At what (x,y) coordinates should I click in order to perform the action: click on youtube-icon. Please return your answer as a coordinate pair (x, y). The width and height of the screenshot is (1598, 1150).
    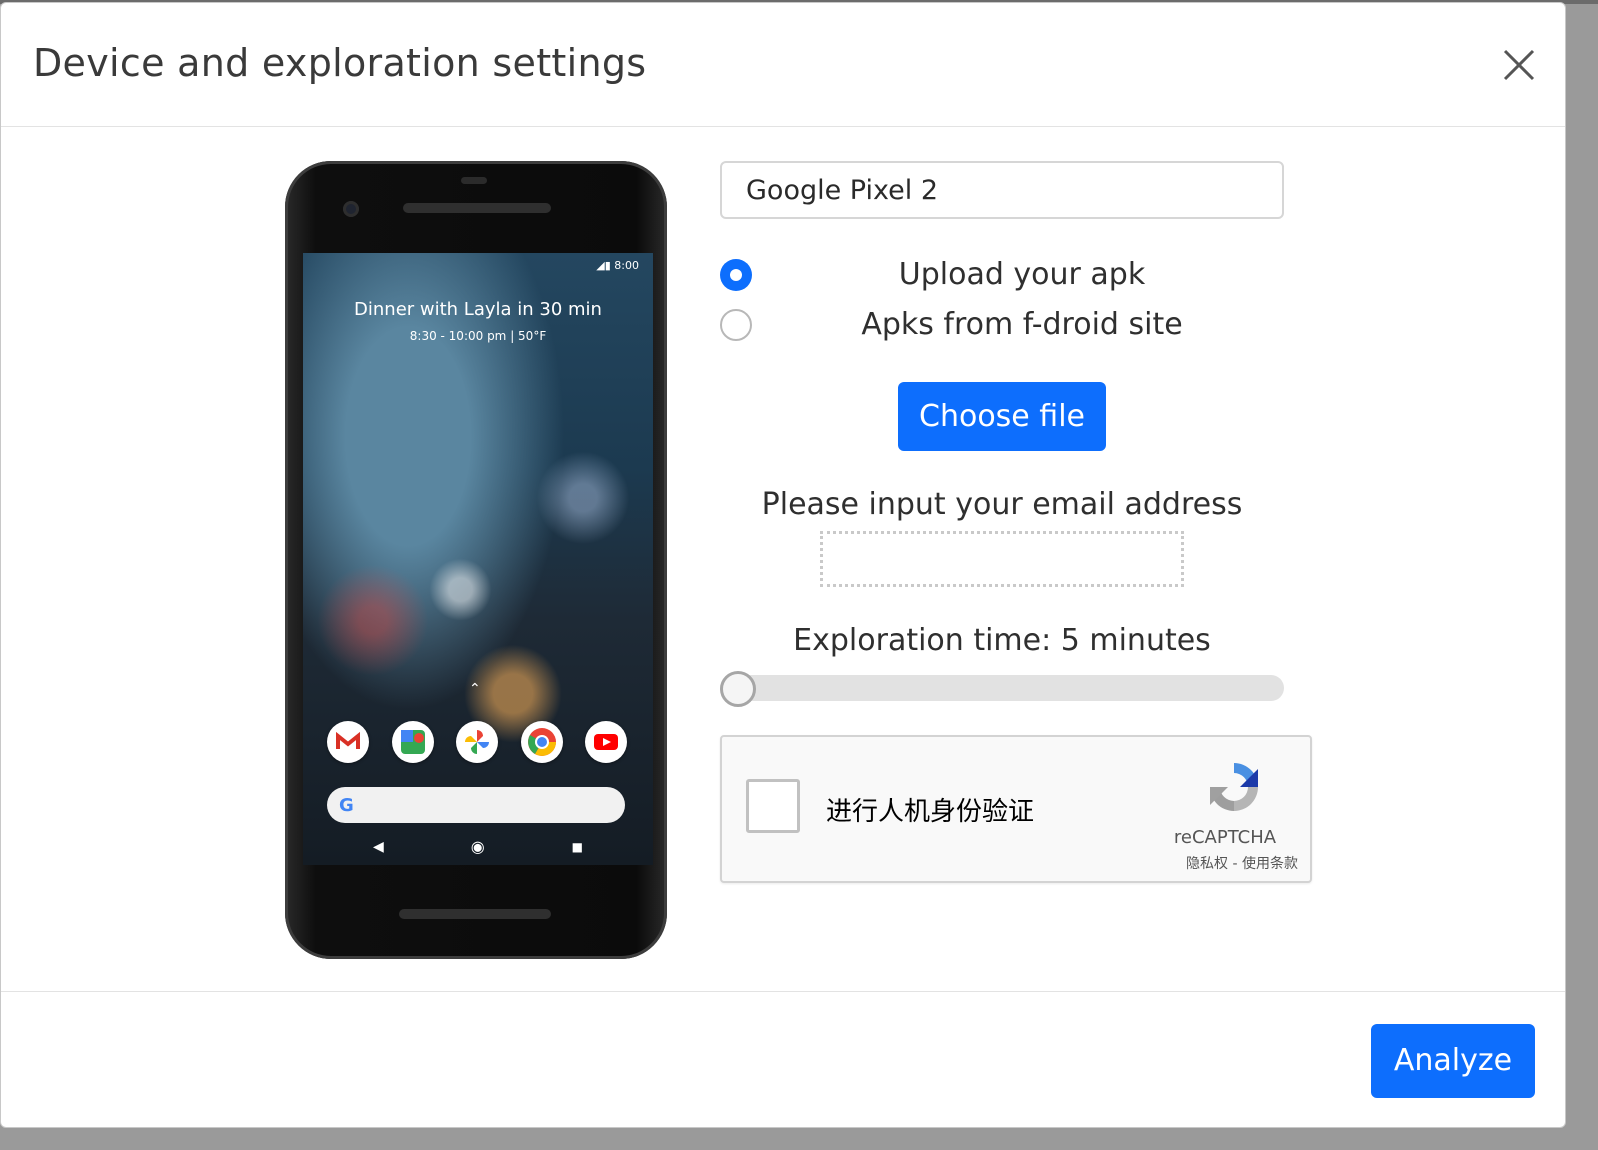
    Looking at the image, I should click on (606, 742).